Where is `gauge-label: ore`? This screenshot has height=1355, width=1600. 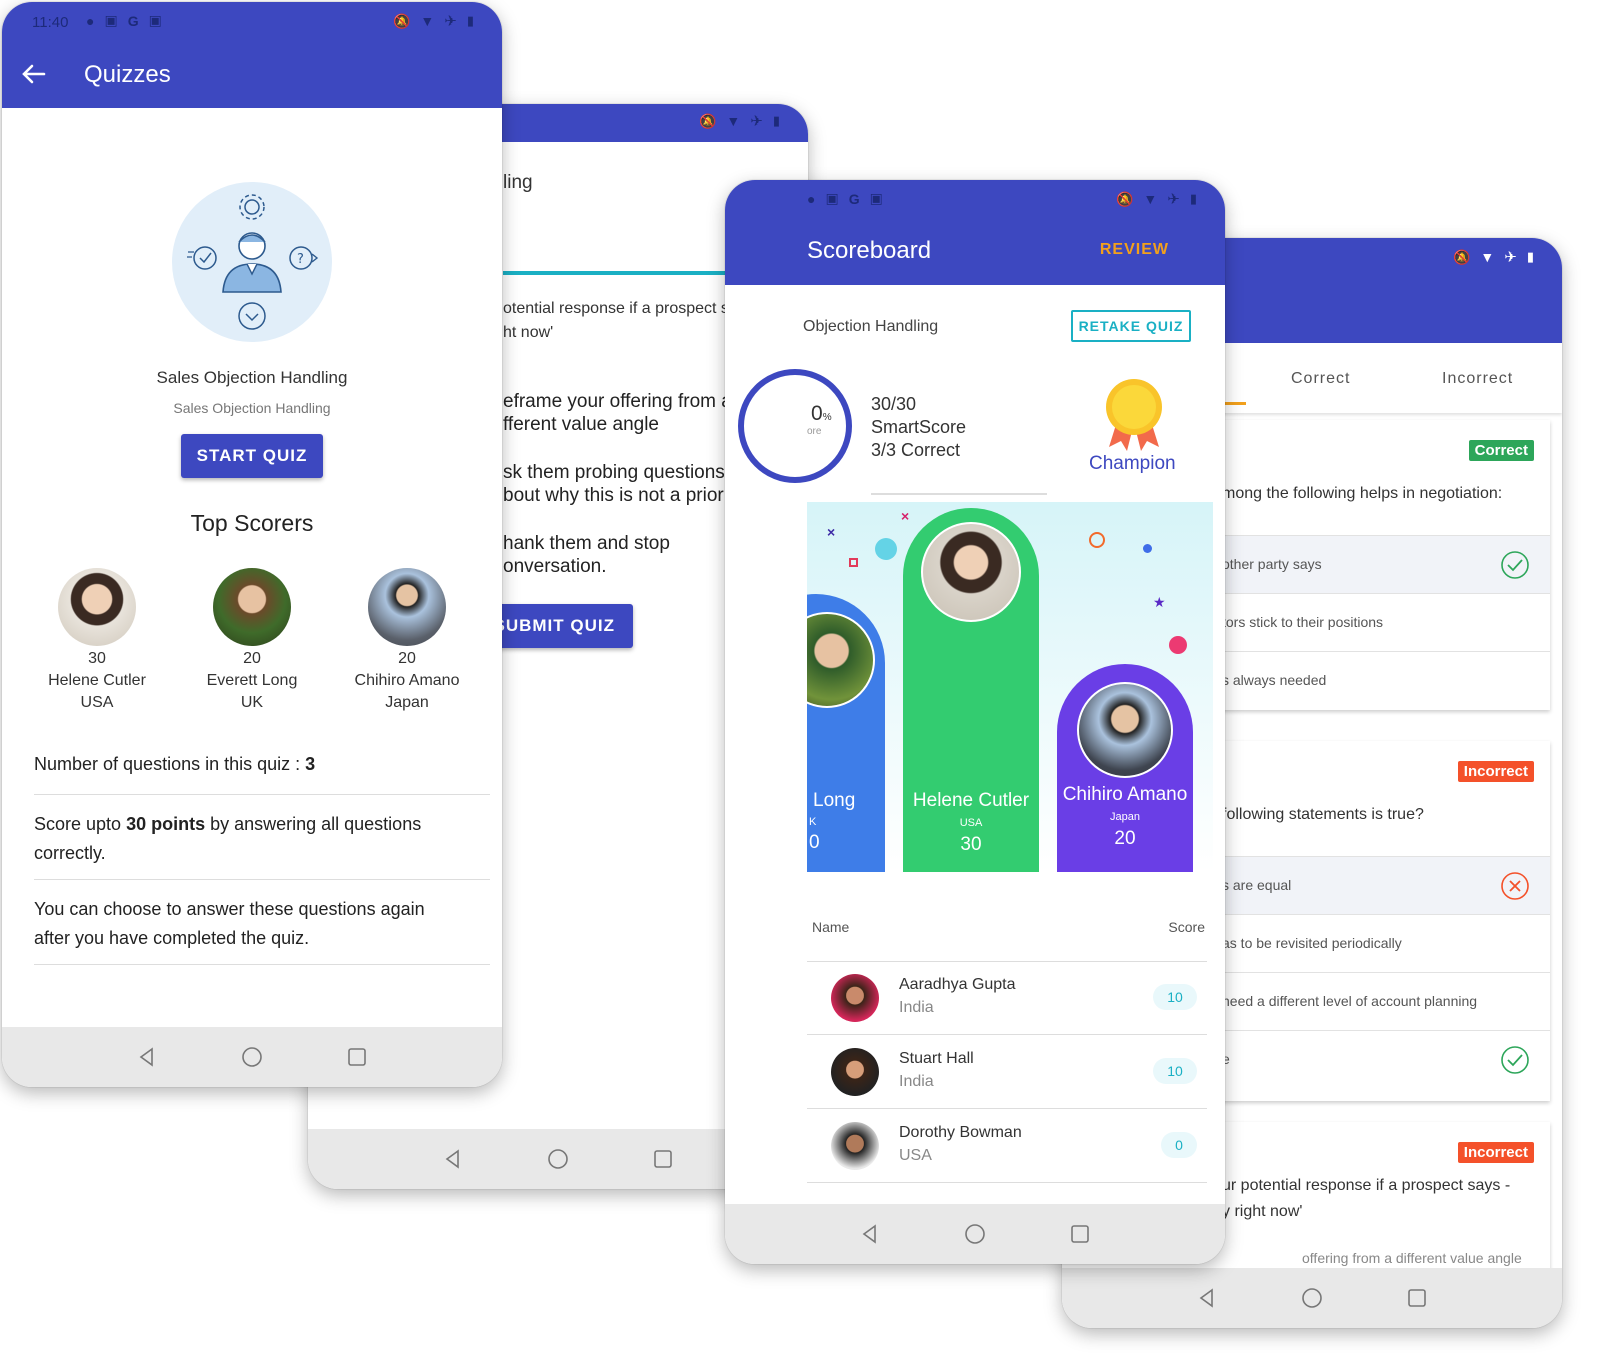 gauge-label: ore is located at coordinates (814, 431).